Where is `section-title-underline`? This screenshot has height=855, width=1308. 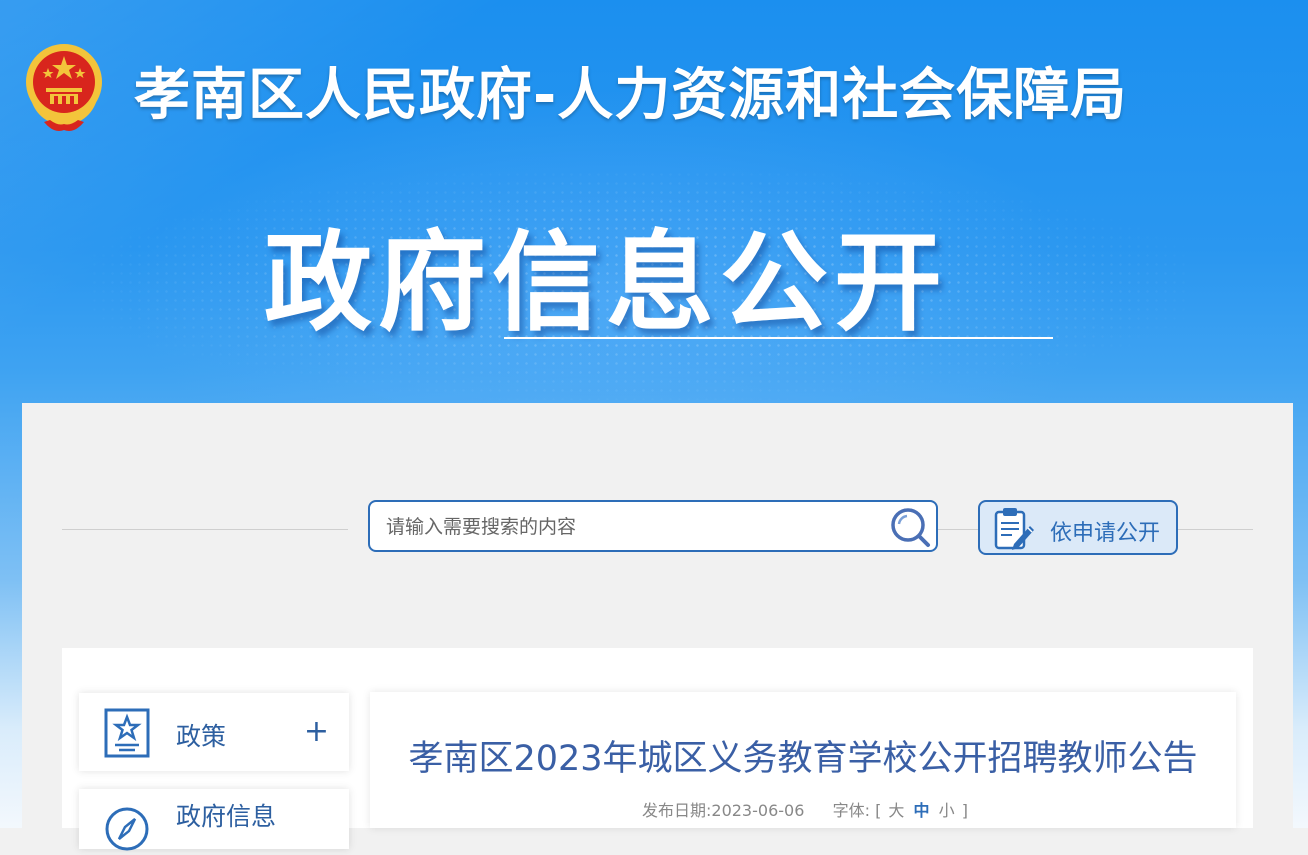 section-title-underline is located at coordinates (778, 338).